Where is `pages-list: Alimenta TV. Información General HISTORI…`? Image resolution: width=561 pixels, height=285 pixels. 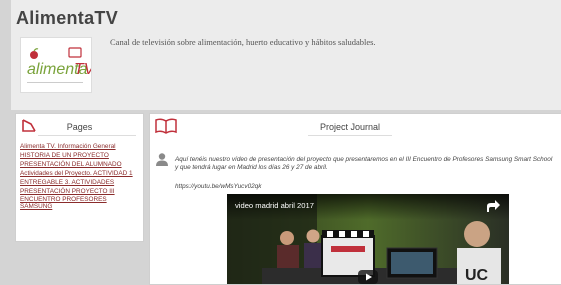
pages-list: Alimenta TV. Información General HISTORI… is located at coordinates (80, 177).